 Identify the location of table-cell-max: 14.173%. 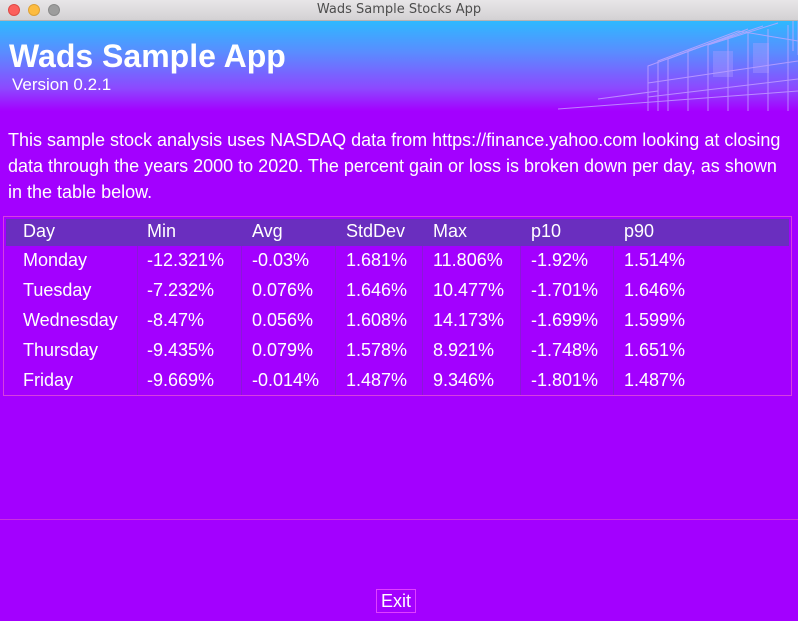
(469, 320).